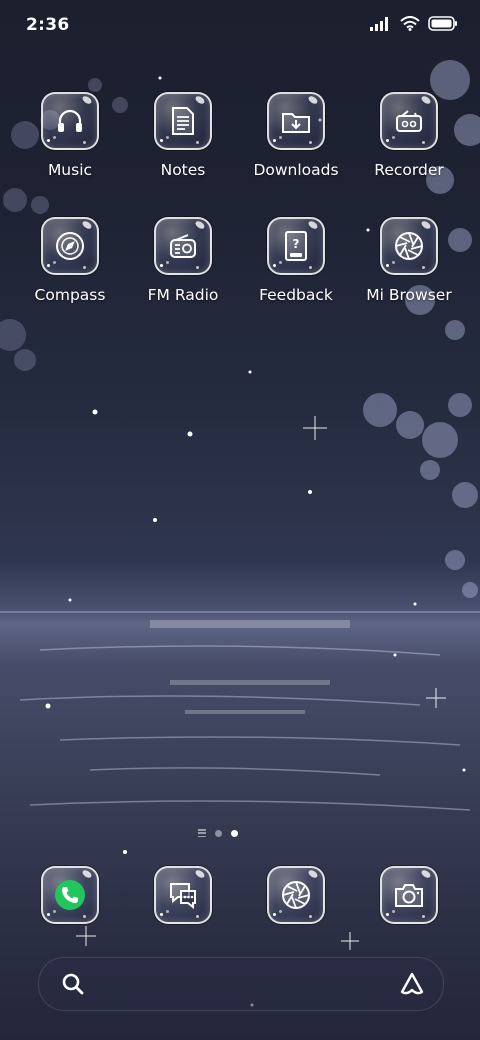 The width and height of the screenshot is (480, 1040). What do you see at coordinates (70, 295) in the screenshot?
I see `app-label: Compass` at bounding box center [70, 295].